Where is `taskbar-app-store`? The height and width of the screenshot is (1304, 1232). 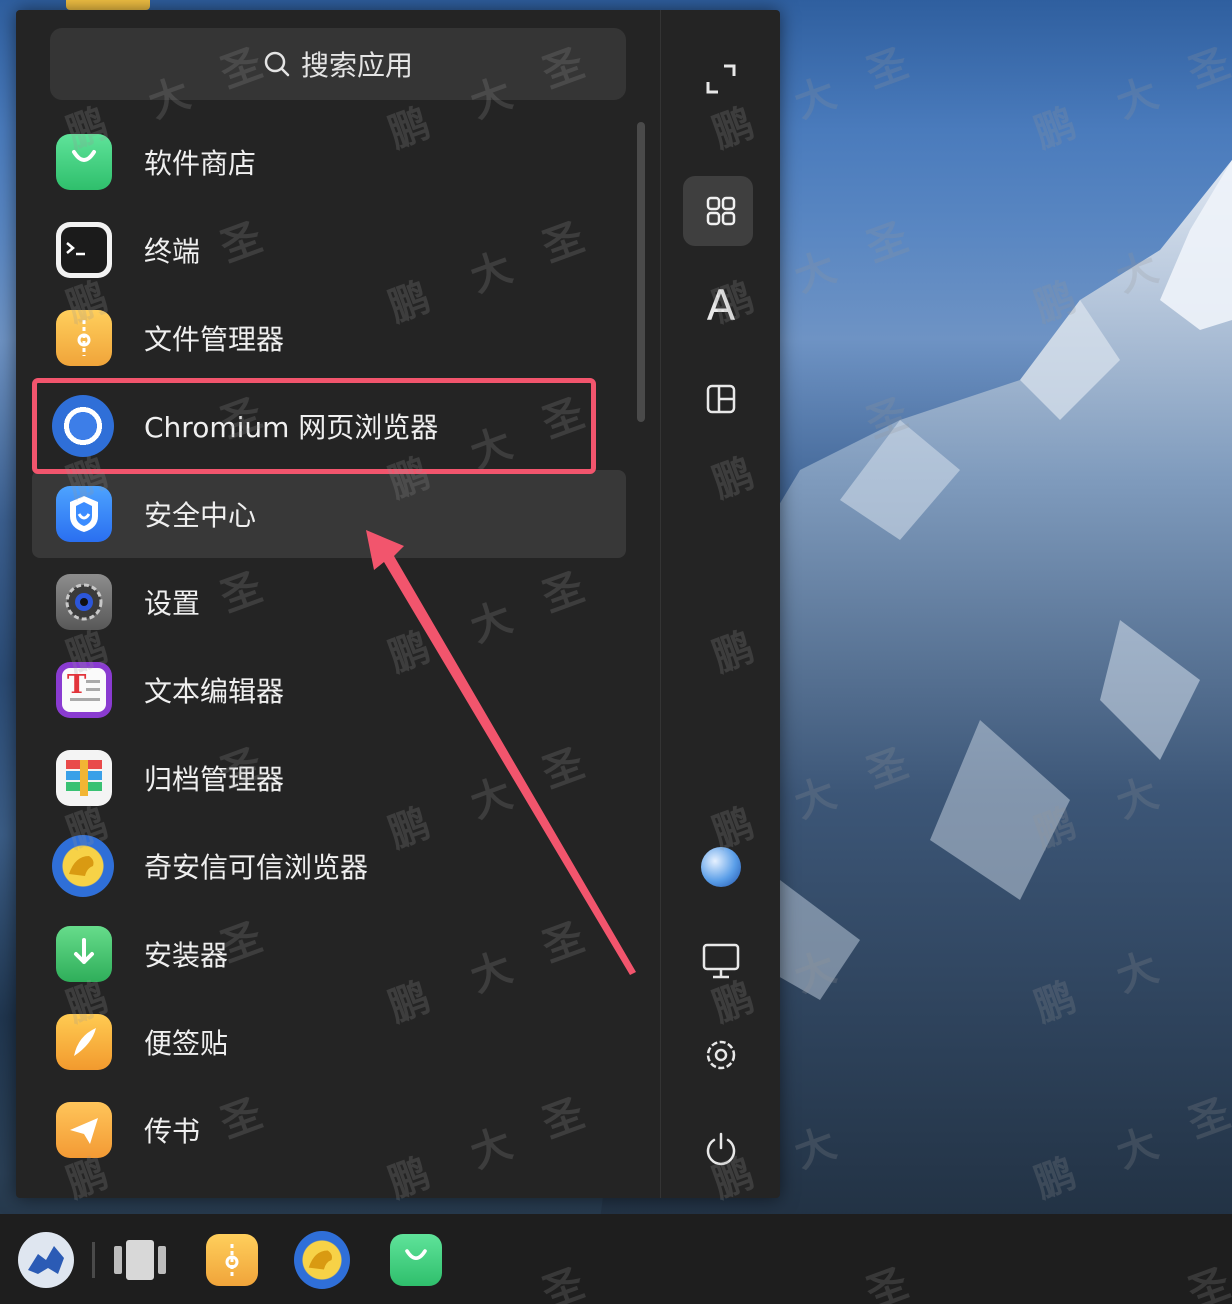
taskbar-app-store is located at coordinates (416, 1260).